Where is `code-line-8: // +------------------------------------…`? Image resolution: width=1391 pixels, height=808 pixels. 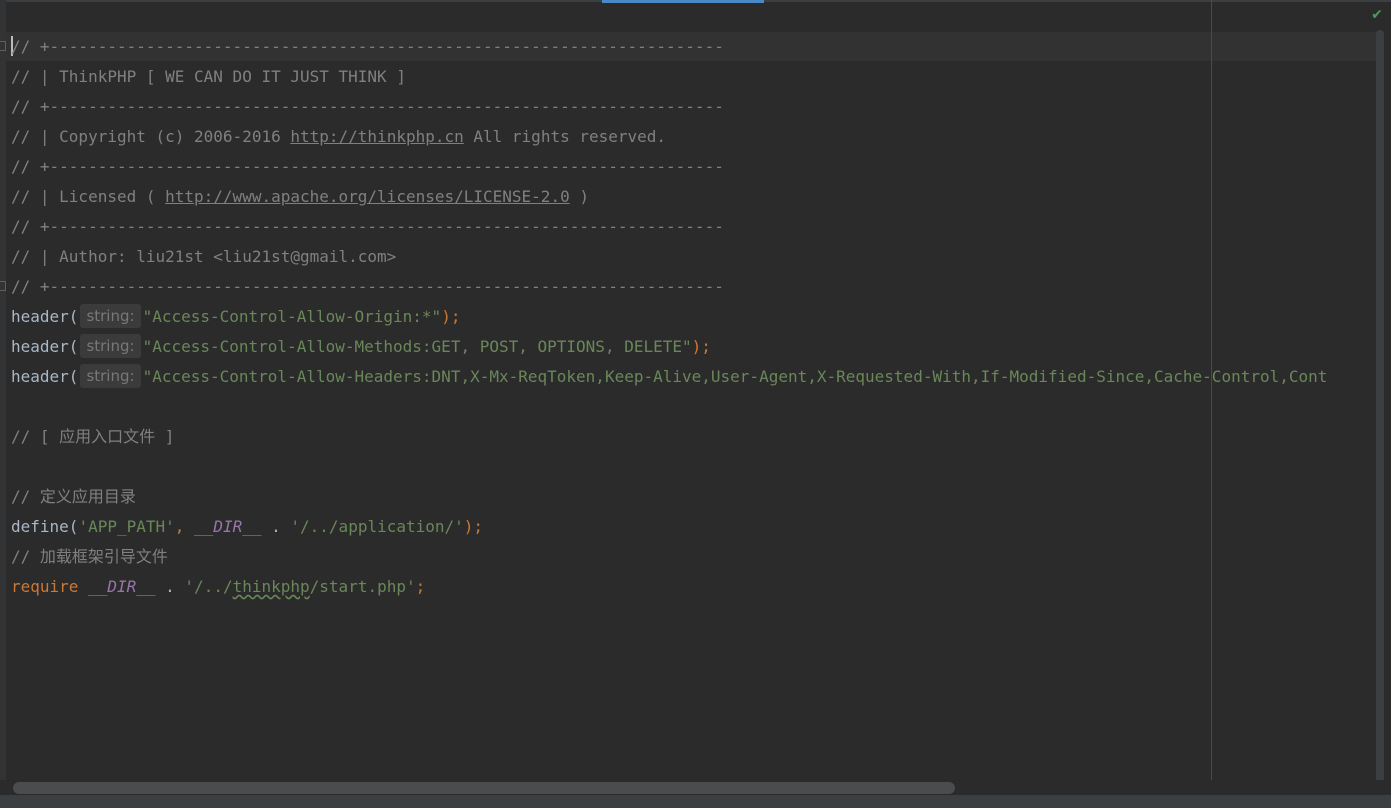
code-line-8: // +------------------------------------… is located at coordinates (697, 227).